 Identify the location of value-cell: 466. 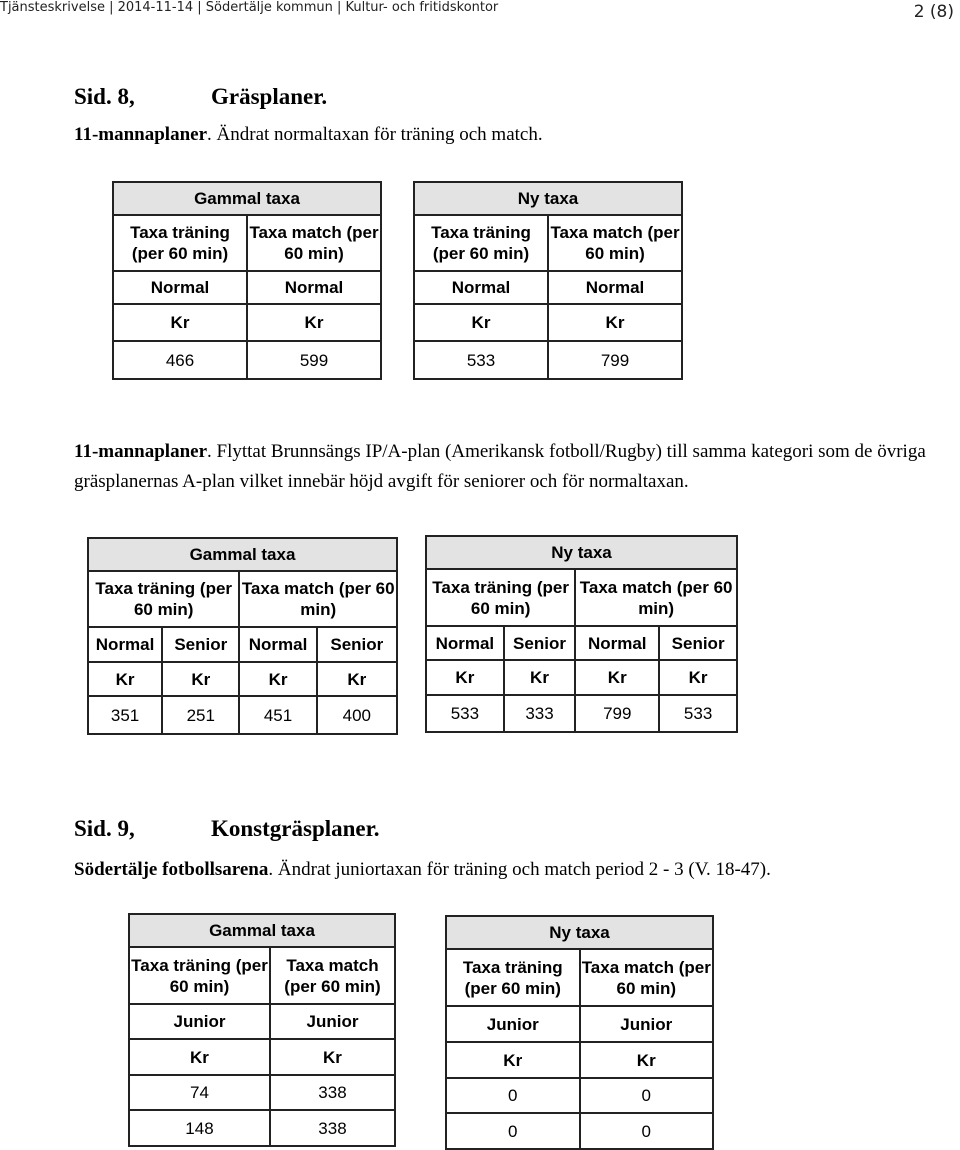
(180, 360).